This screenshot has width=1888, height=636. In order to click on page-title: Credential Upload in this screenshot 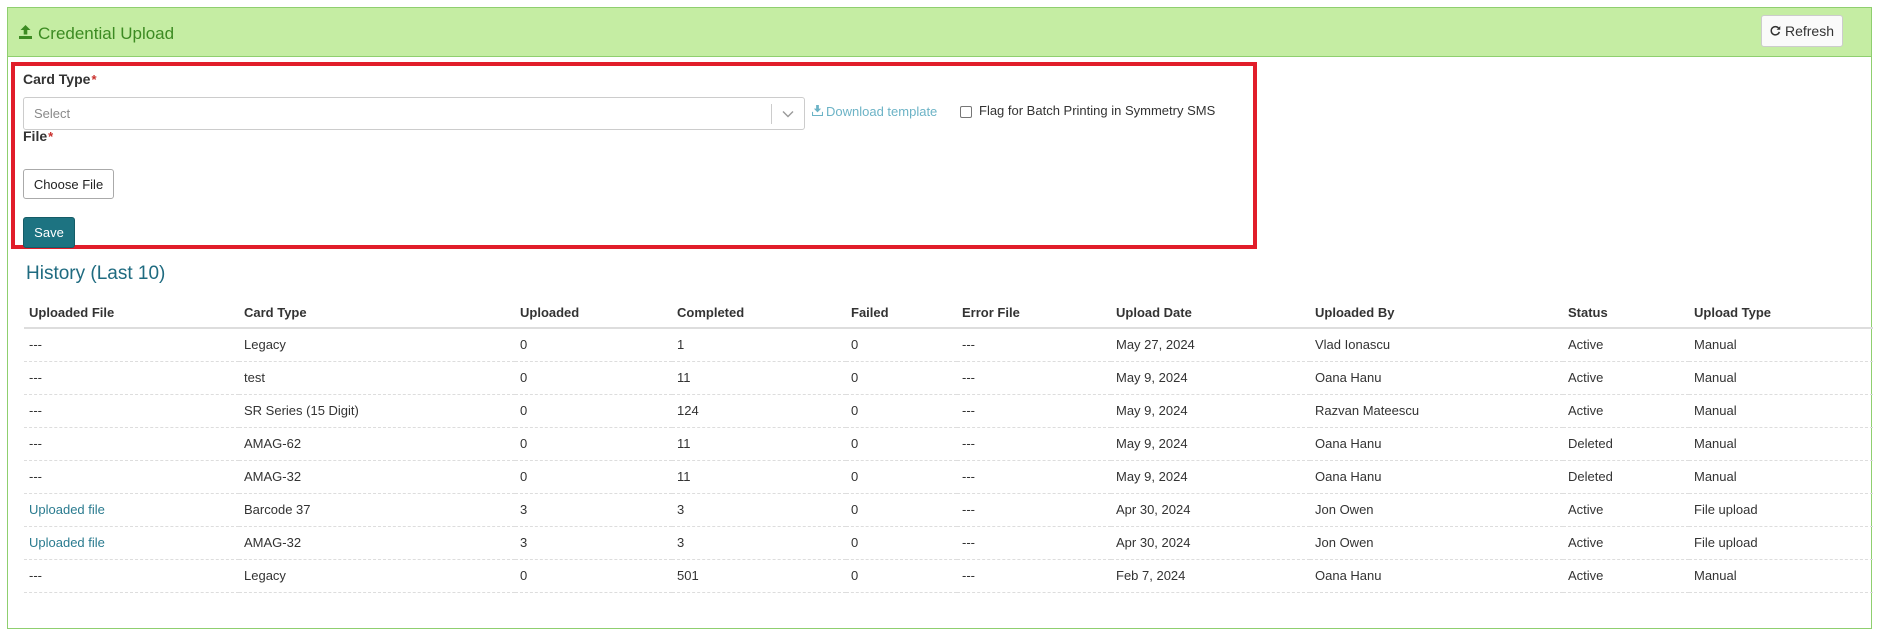, I will do `click(96, 34)`.